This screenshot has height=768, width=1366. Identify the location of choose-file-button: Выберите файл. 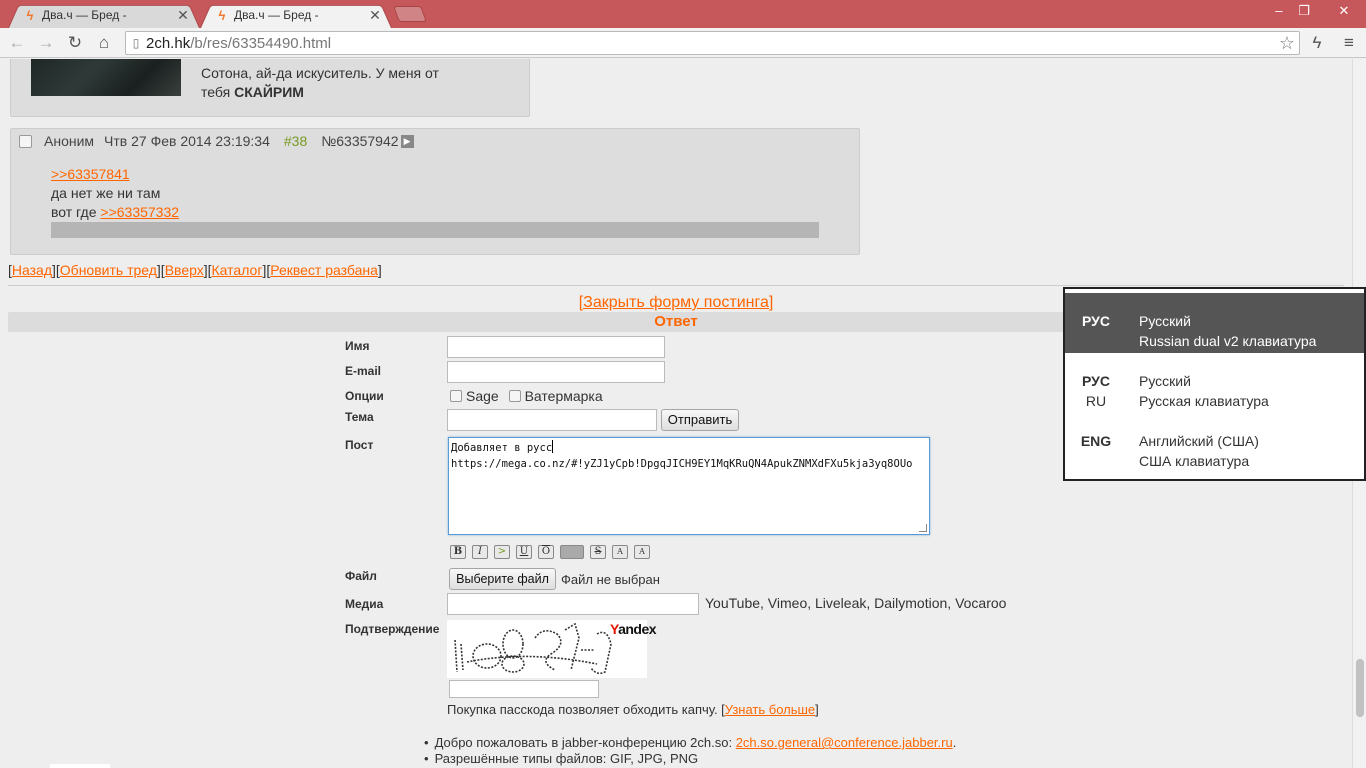
(502, 579).